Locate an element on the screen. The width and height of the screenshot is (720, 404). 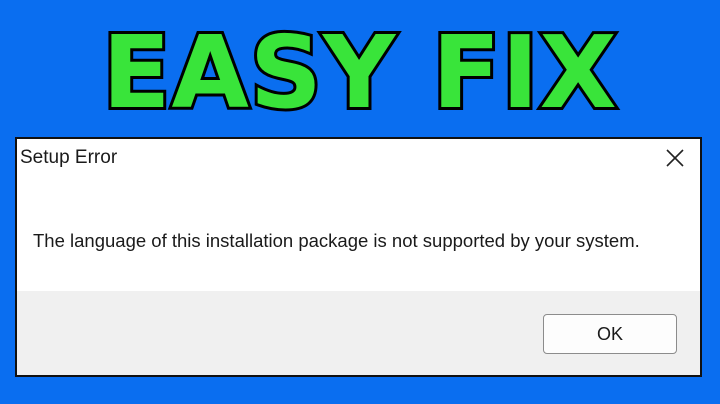
close-button is located at coordinates (675, 158).